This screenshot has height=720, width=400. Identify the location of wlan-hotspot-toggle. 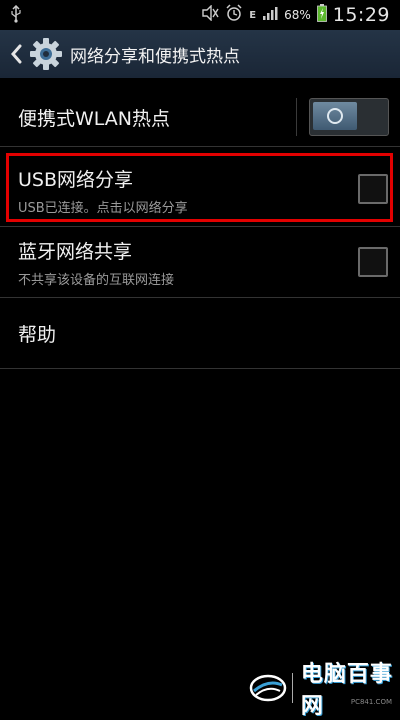
(349, 117).